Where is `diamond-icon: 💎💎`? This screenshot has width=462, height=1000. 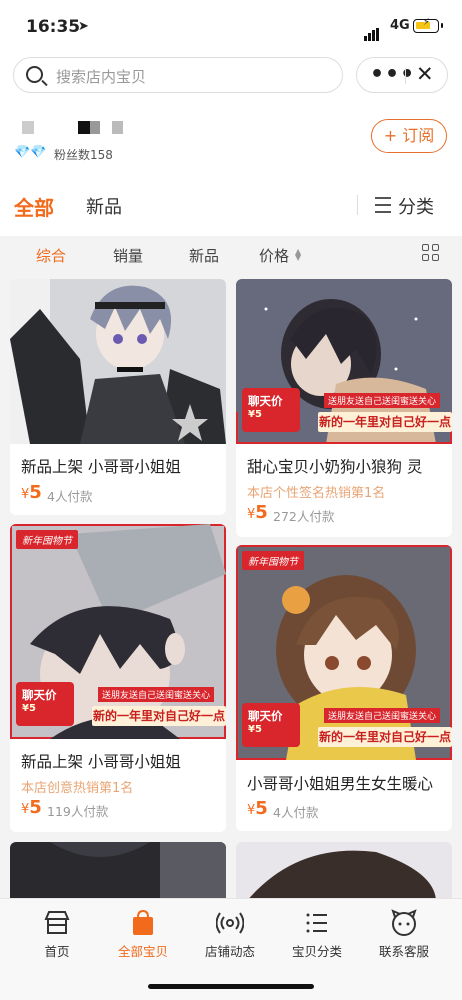
diamond-icon: 💎💎 is located at coordinates (30, 152).